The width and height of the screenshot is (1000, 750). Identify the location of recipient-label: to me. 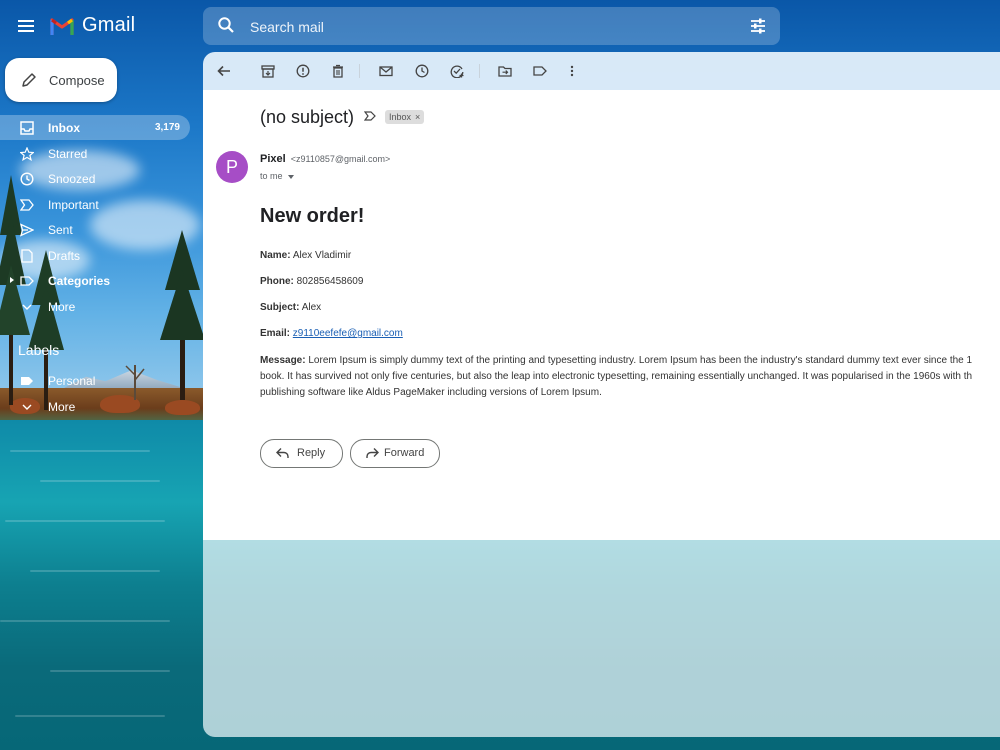
(271, 176).